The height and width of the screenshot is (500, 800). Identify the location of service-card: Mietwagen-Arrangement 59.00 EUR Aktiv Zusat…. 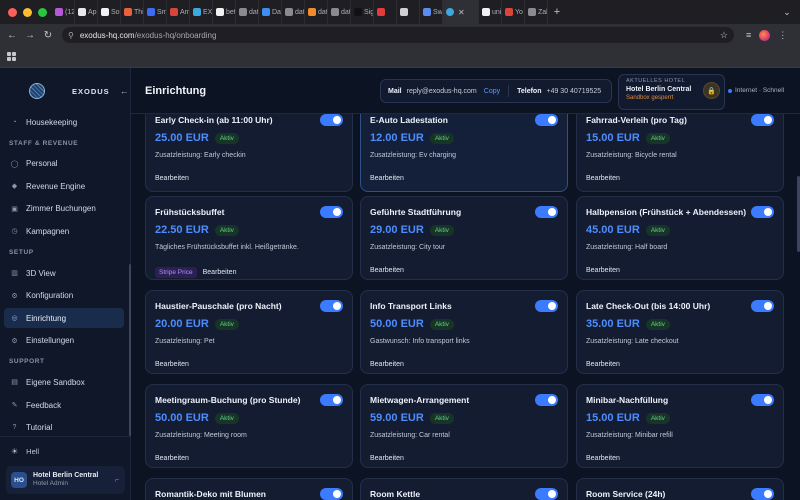
(464, 426).